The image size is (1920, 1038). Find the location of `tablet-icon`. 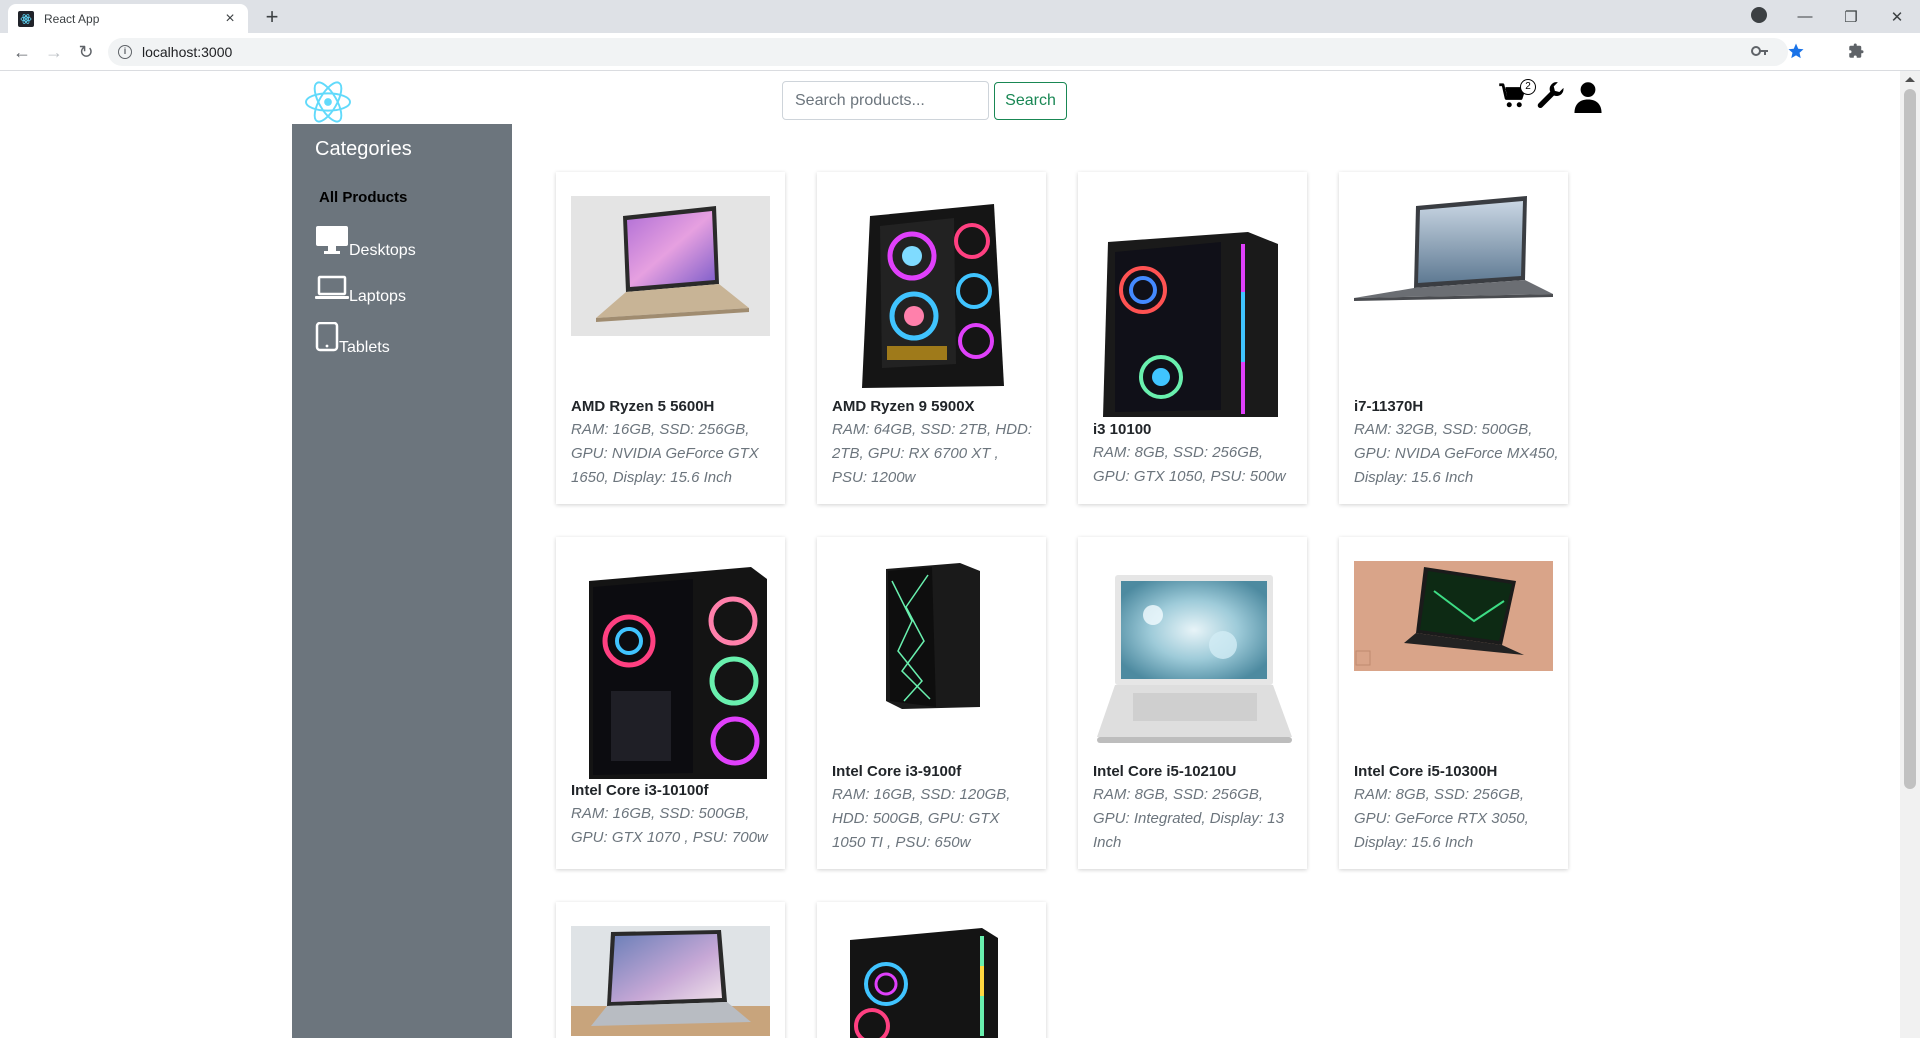

tablet-icon is located at coordinates (327, 339).